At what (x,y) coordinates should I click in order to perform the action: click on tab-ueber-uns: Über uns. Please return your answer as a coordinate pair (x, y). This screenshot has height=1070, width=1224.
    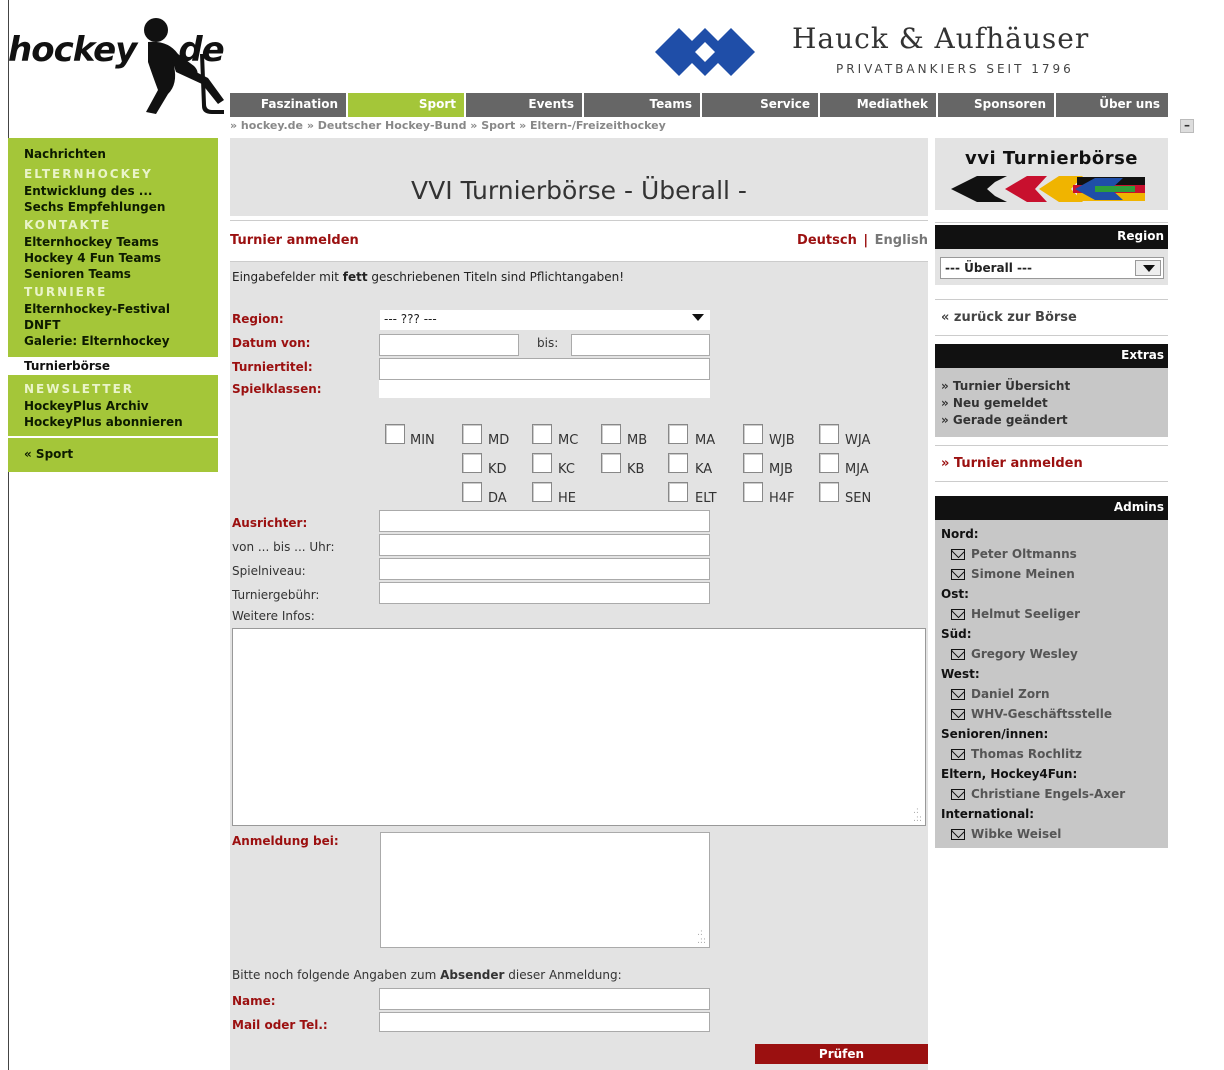
    Looking at the image, I should click on (1112, 105).